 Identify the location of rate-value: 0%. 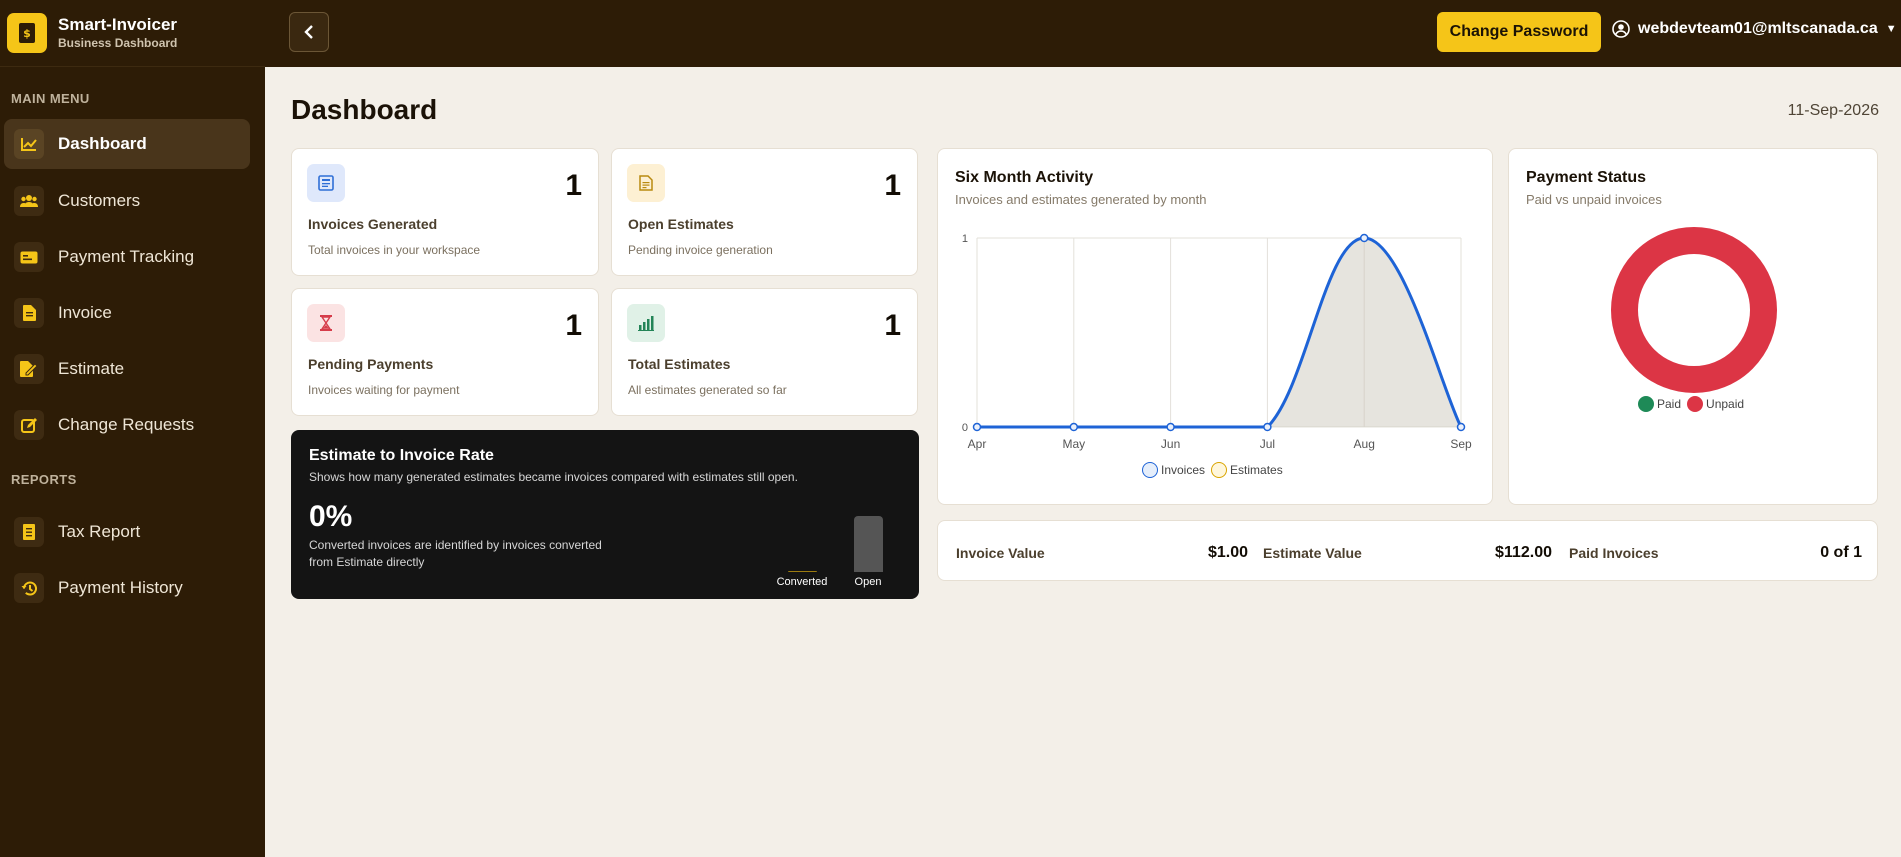
(331, 516).